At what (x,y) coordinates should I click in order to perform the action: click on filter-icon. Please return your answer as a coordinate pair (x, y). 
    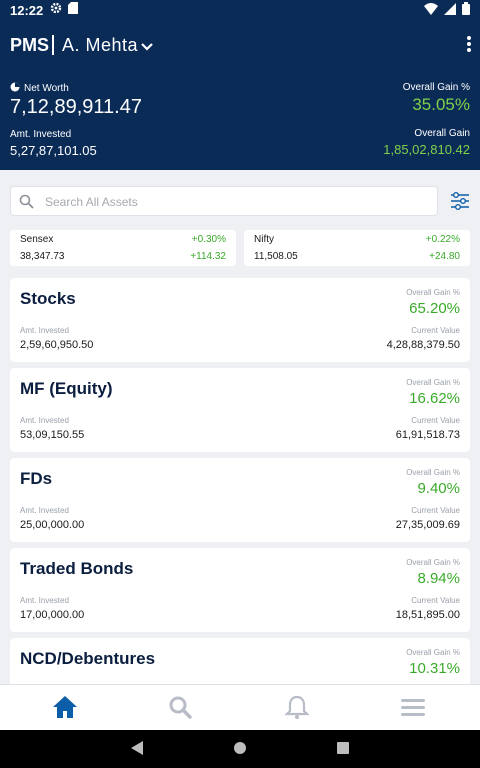
    Looking at the image, I should click on (460, 203).